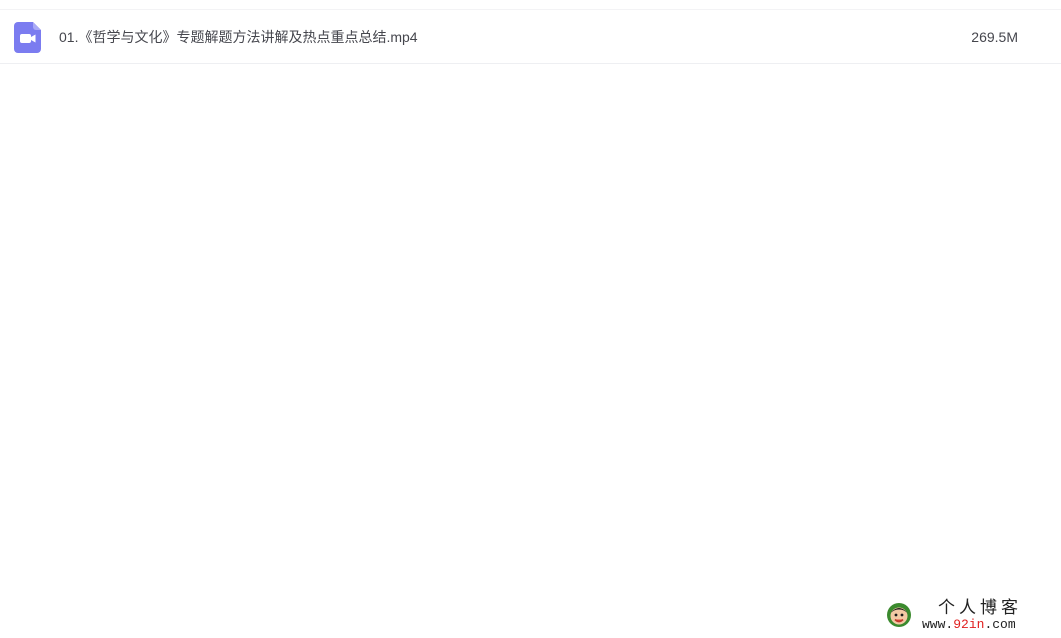  What do you see at coordinates (530, 37) in the screenshot?
I see `file-row: 01.《哲学与文化》专题解题方法讲解及热点重点总结.mp4 269.5M` at bounding box center [530, 37].